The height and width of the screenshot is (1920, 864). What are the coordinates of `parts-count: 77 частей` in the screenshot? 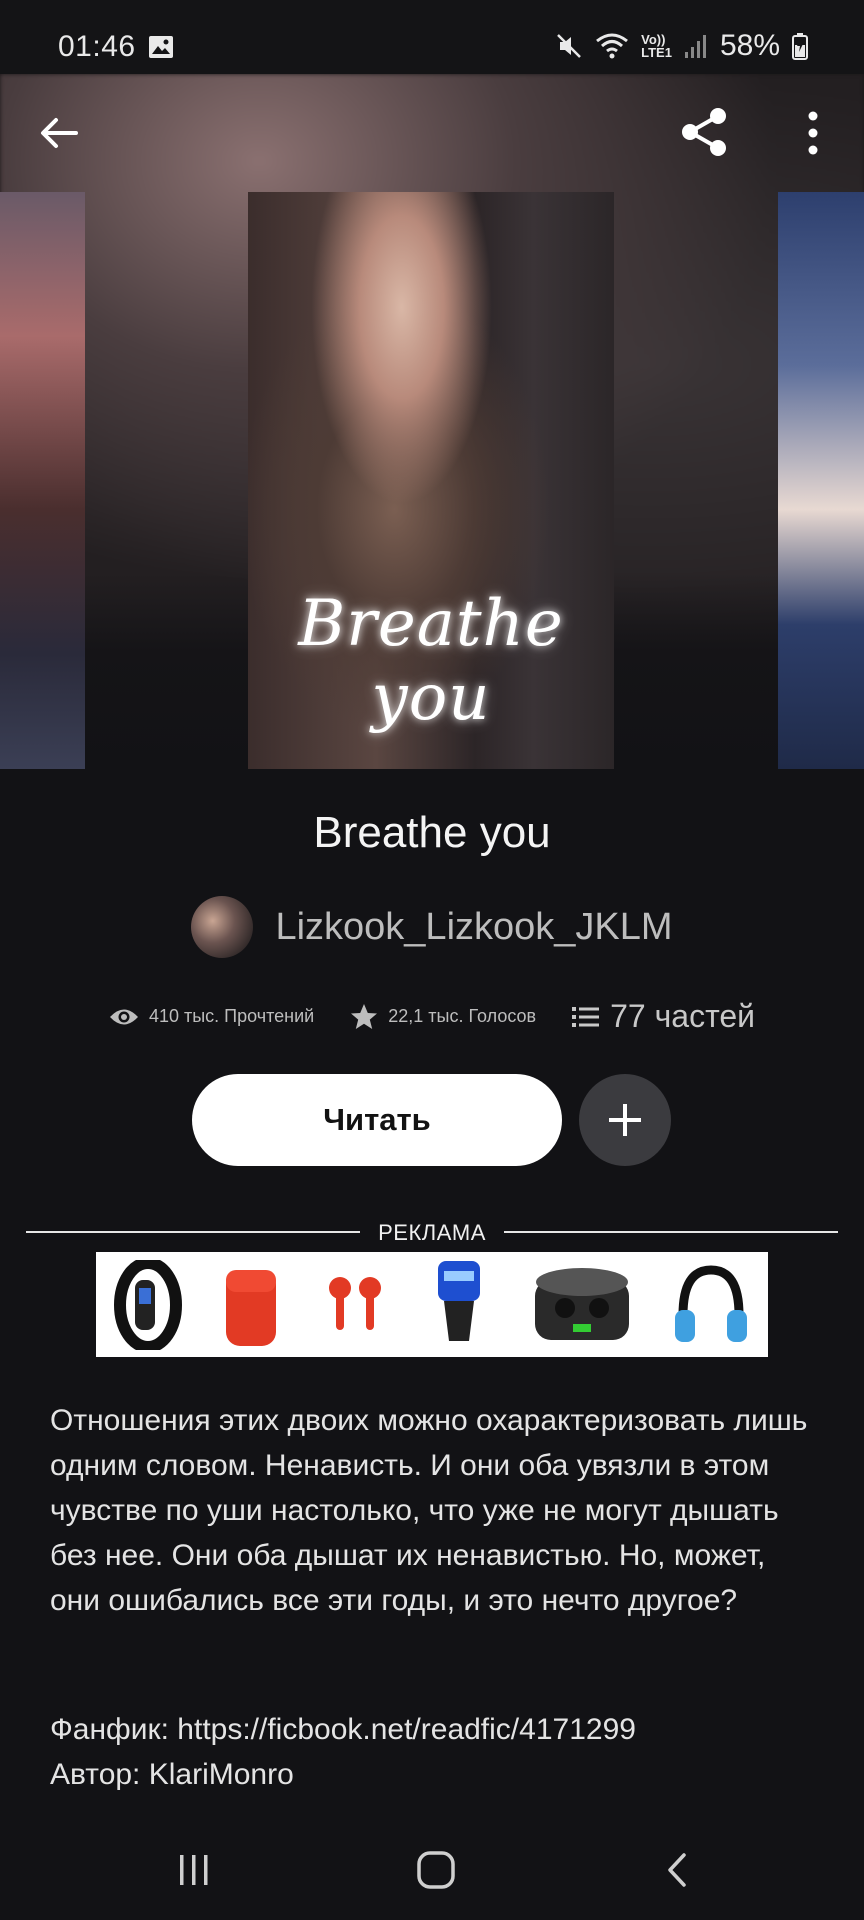 It's located at (682, 1016).